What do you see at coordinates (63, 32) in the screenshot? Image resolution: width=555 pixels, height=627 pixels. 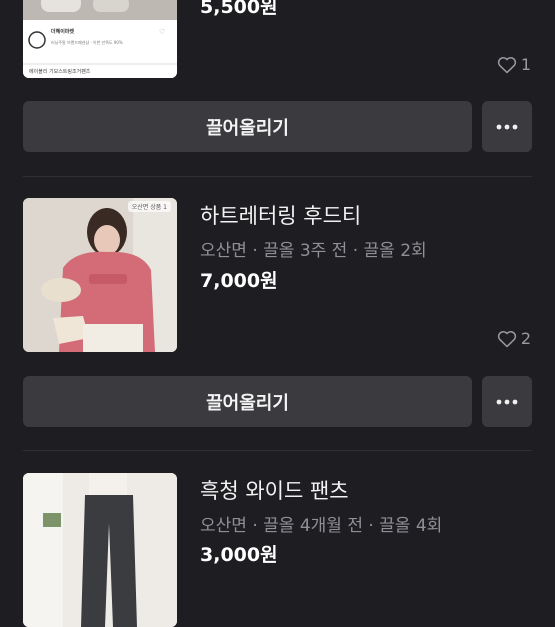 I see `thumb-brand-name: 더혜이마켓` at bounding box center [63, 32].